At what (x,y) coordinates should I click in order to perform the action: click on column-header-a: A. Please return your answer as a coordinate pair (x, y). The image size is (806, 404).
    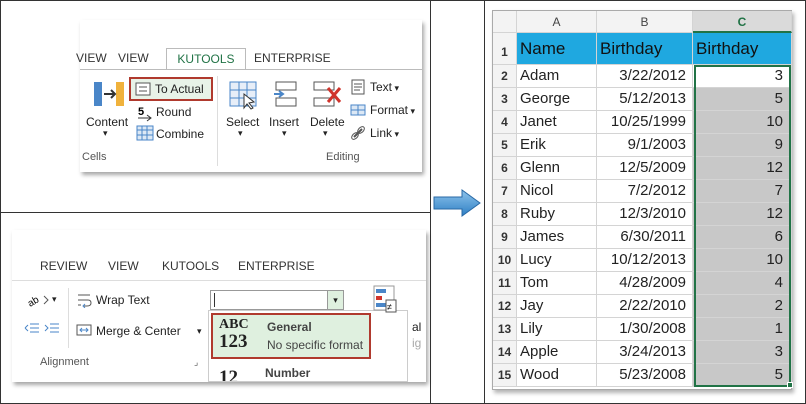
    Looking at the image, I should click on (557, 22).